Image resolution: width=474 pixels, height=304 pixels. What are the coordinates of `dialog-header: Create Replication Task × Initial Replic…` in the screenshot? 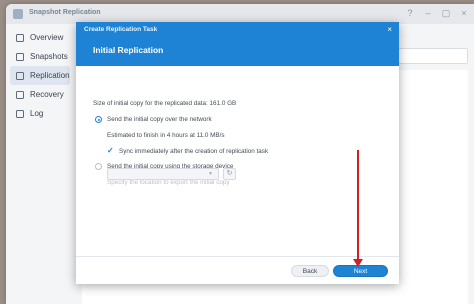 It's located at (237, 44).